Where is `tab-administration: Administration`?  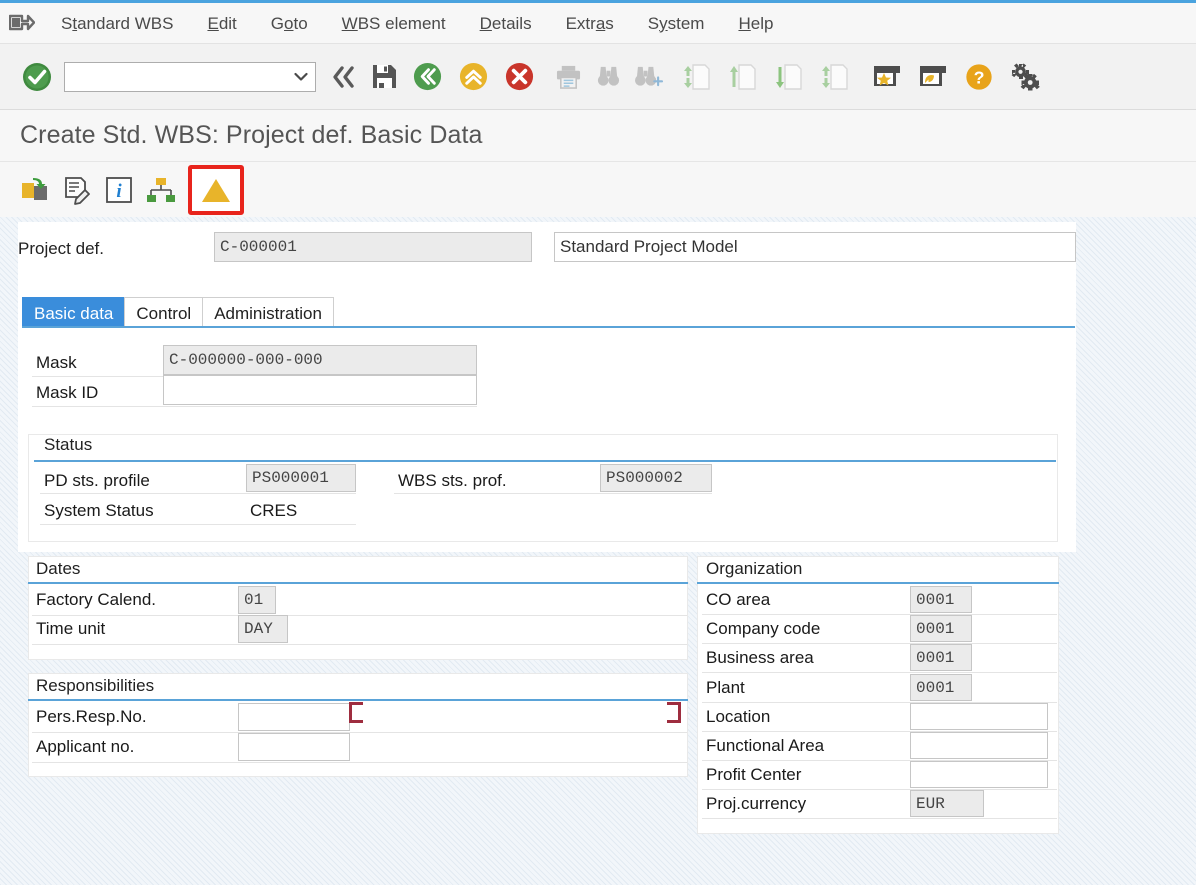 tab-administration: Administration is located at coordinates (268, 312).